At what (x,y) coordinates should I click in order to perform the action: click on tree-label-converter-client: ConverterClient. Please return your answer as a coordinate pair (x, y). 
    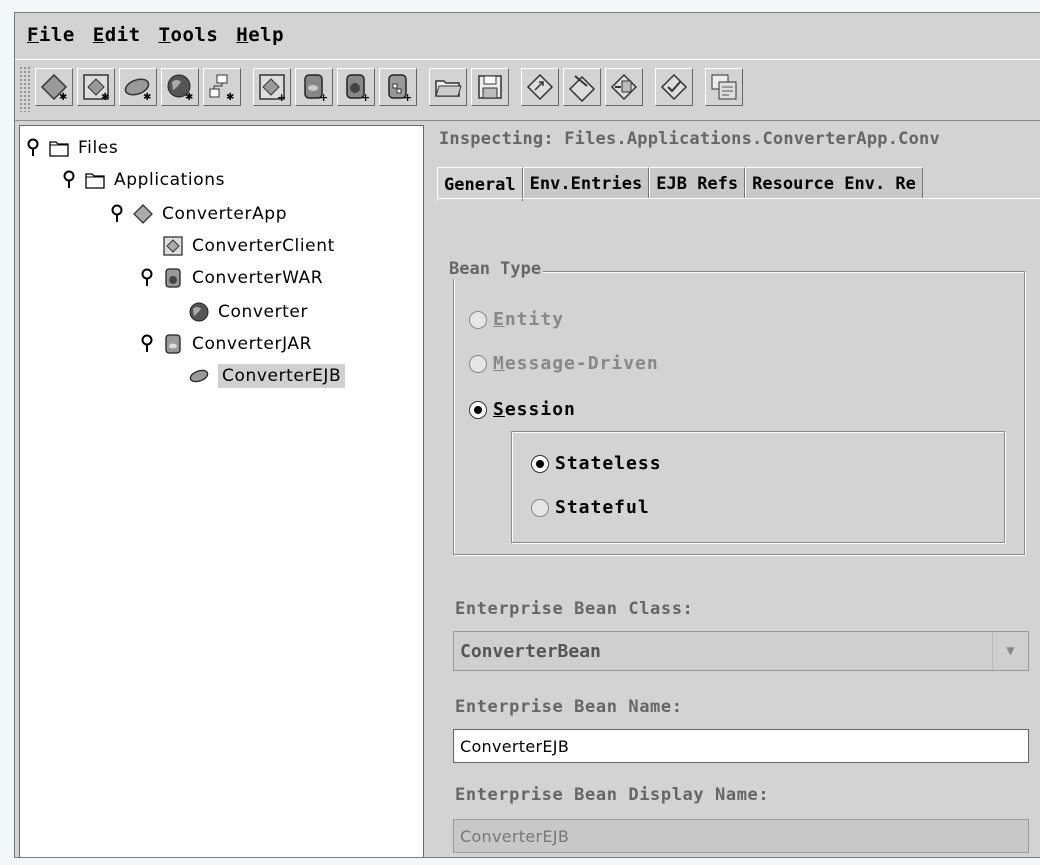
    Looking at the image, I should click on (263, 246).